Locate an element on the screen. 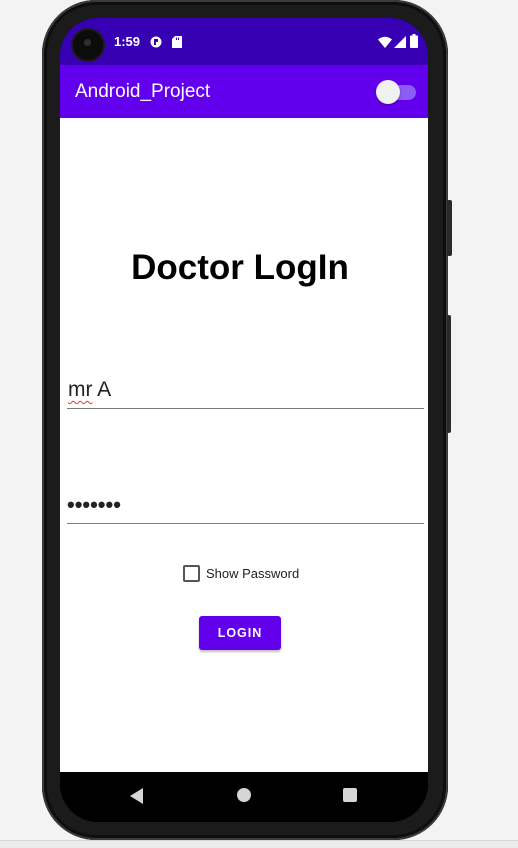 This screenshot has height=848, width=518. power-button is located at coordinates (449, 228).